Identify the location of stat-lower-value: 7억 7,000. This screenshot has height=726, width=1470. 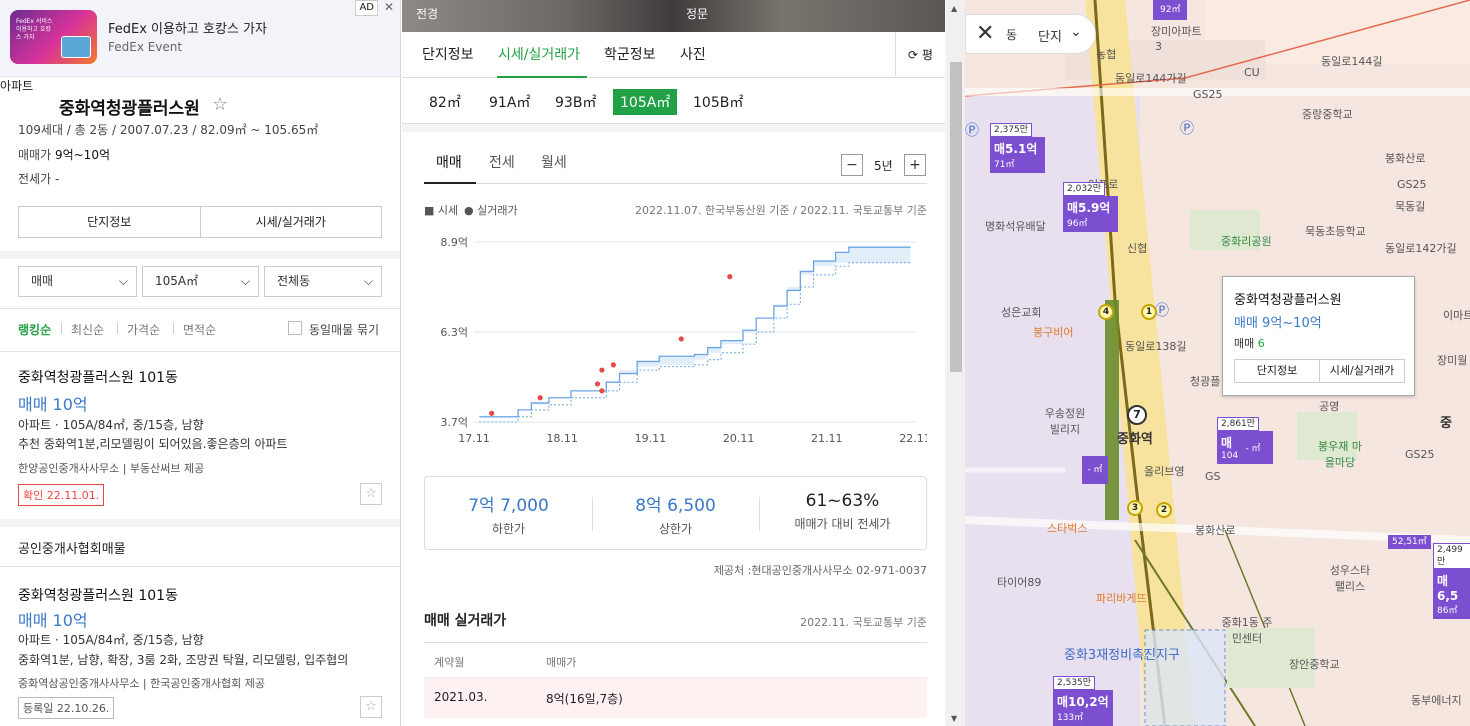
(508, 506).